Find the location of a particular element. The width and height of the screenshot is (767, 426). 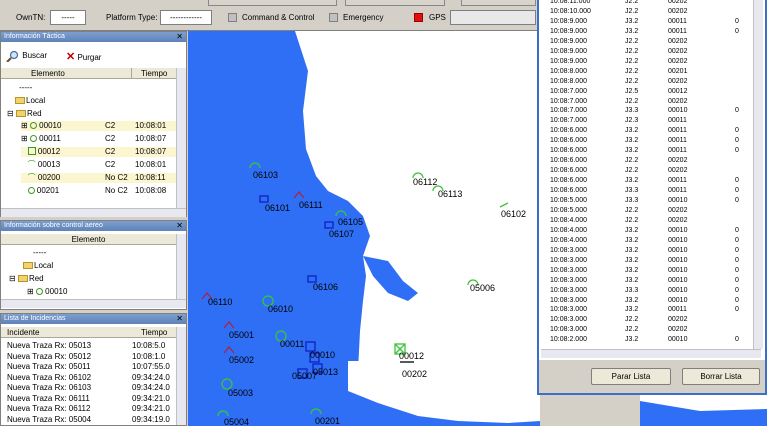

message-row: 10:08:11.000 J2.2 00202 is located at coordinates (652, 3).